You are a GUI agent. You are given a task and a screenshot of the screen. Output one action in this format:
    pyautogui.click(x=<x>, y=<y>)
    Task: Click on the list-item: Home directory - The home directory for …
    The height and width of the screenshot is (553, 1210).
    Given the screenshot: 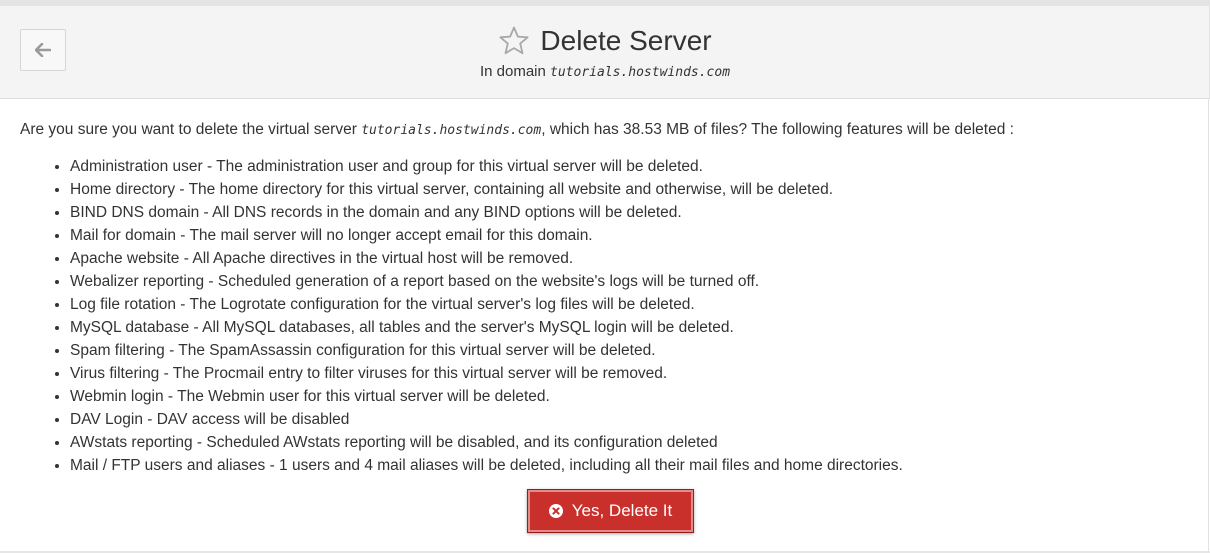 What is the action you would take?
    pyautogui.click(x=635, y=189)
    